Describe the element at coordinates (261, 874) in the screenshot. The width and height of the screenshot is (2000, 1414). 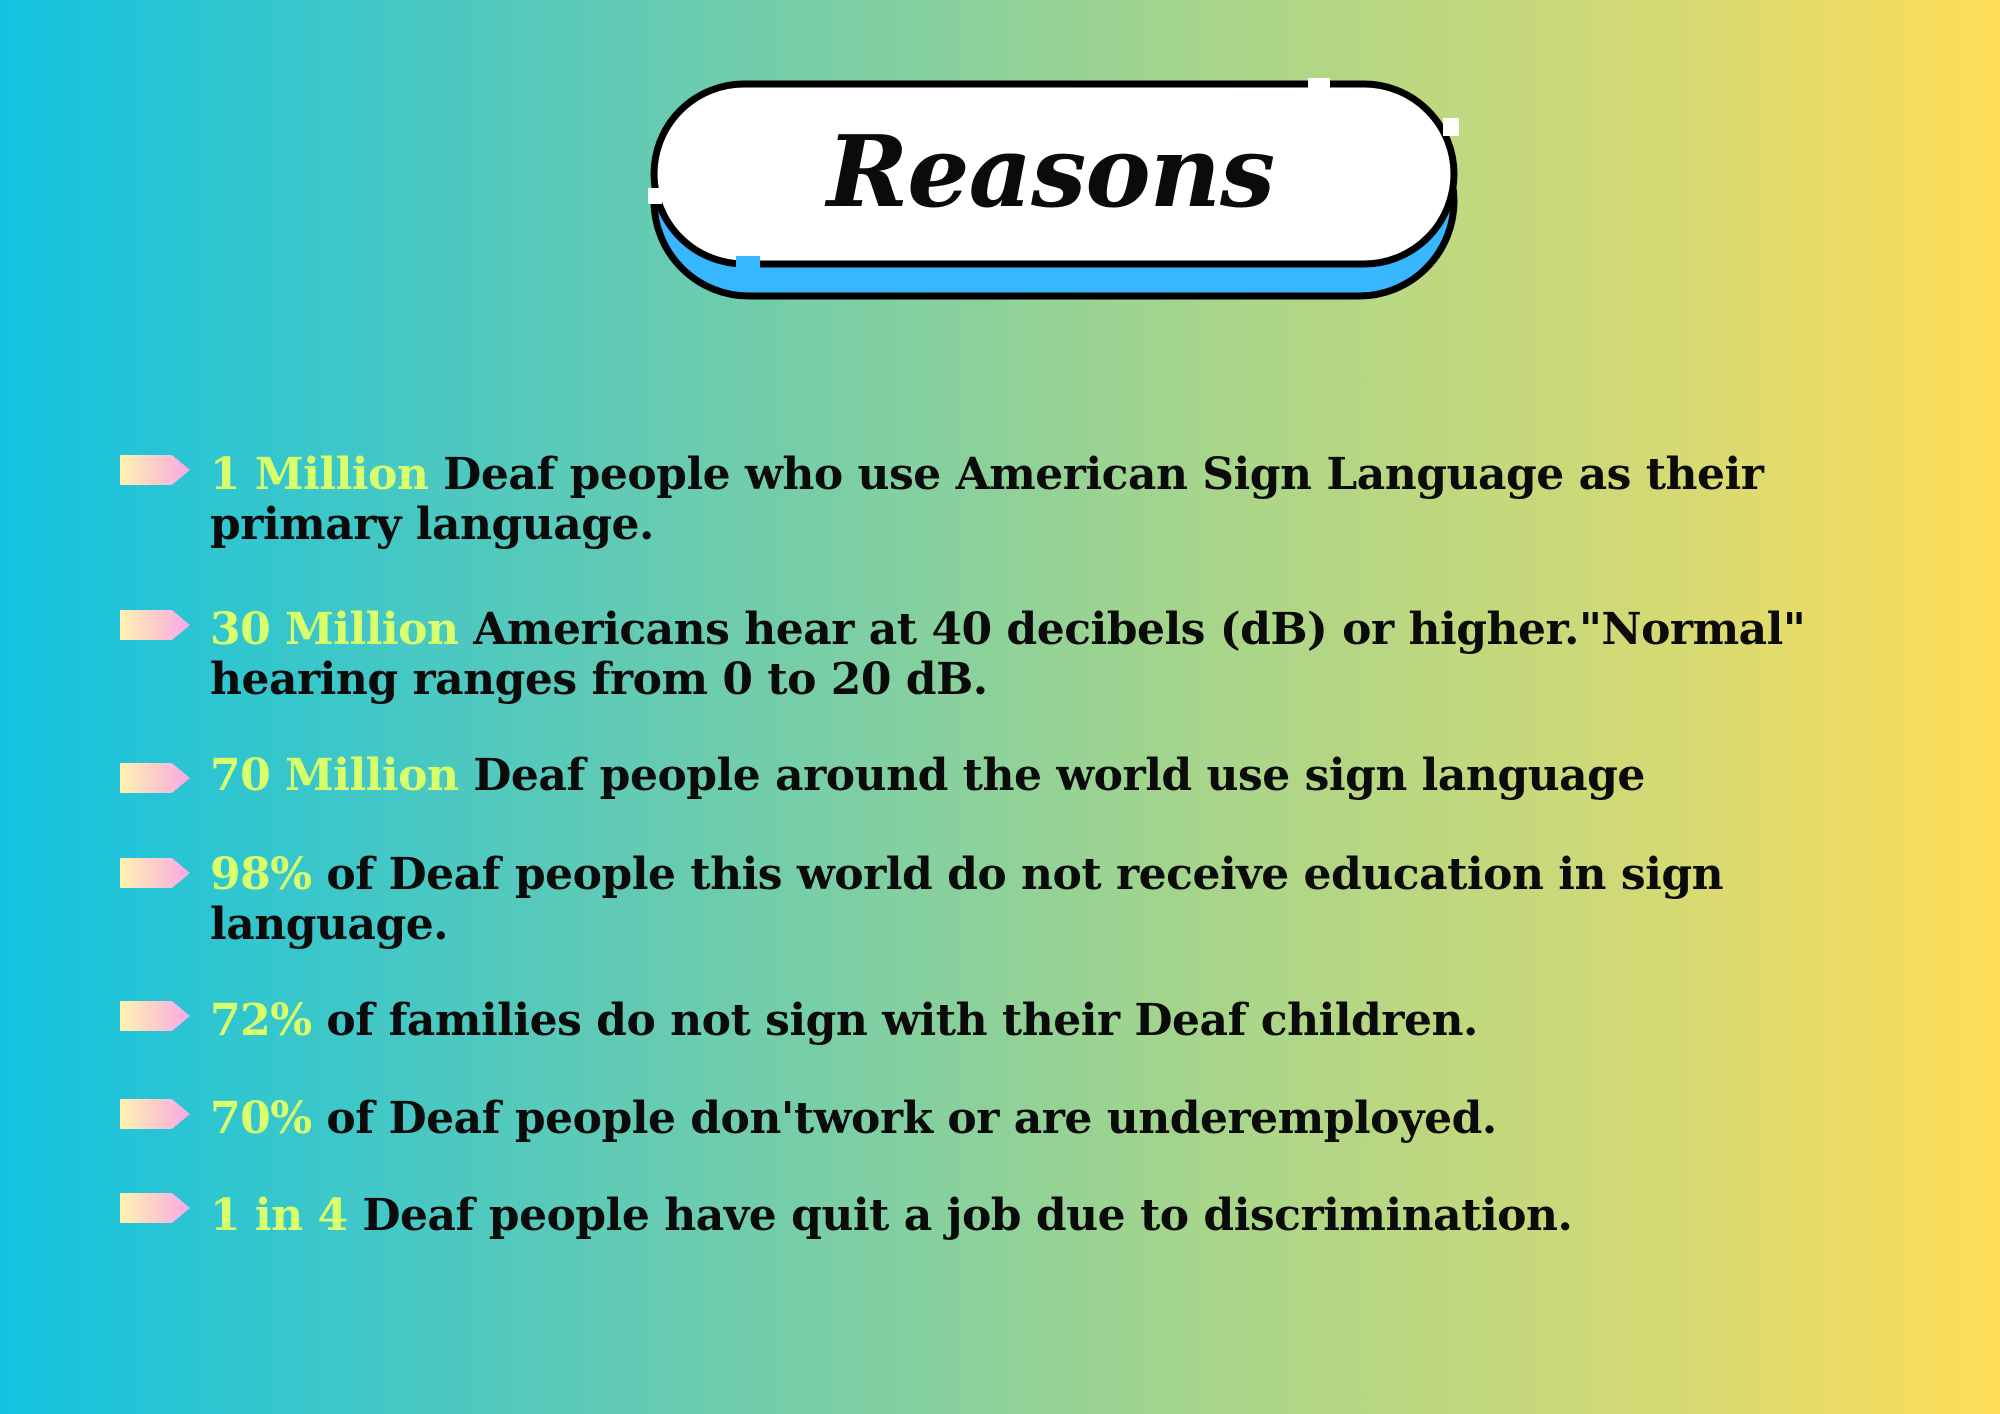
I see `reason-highlight: 98%` at that location.